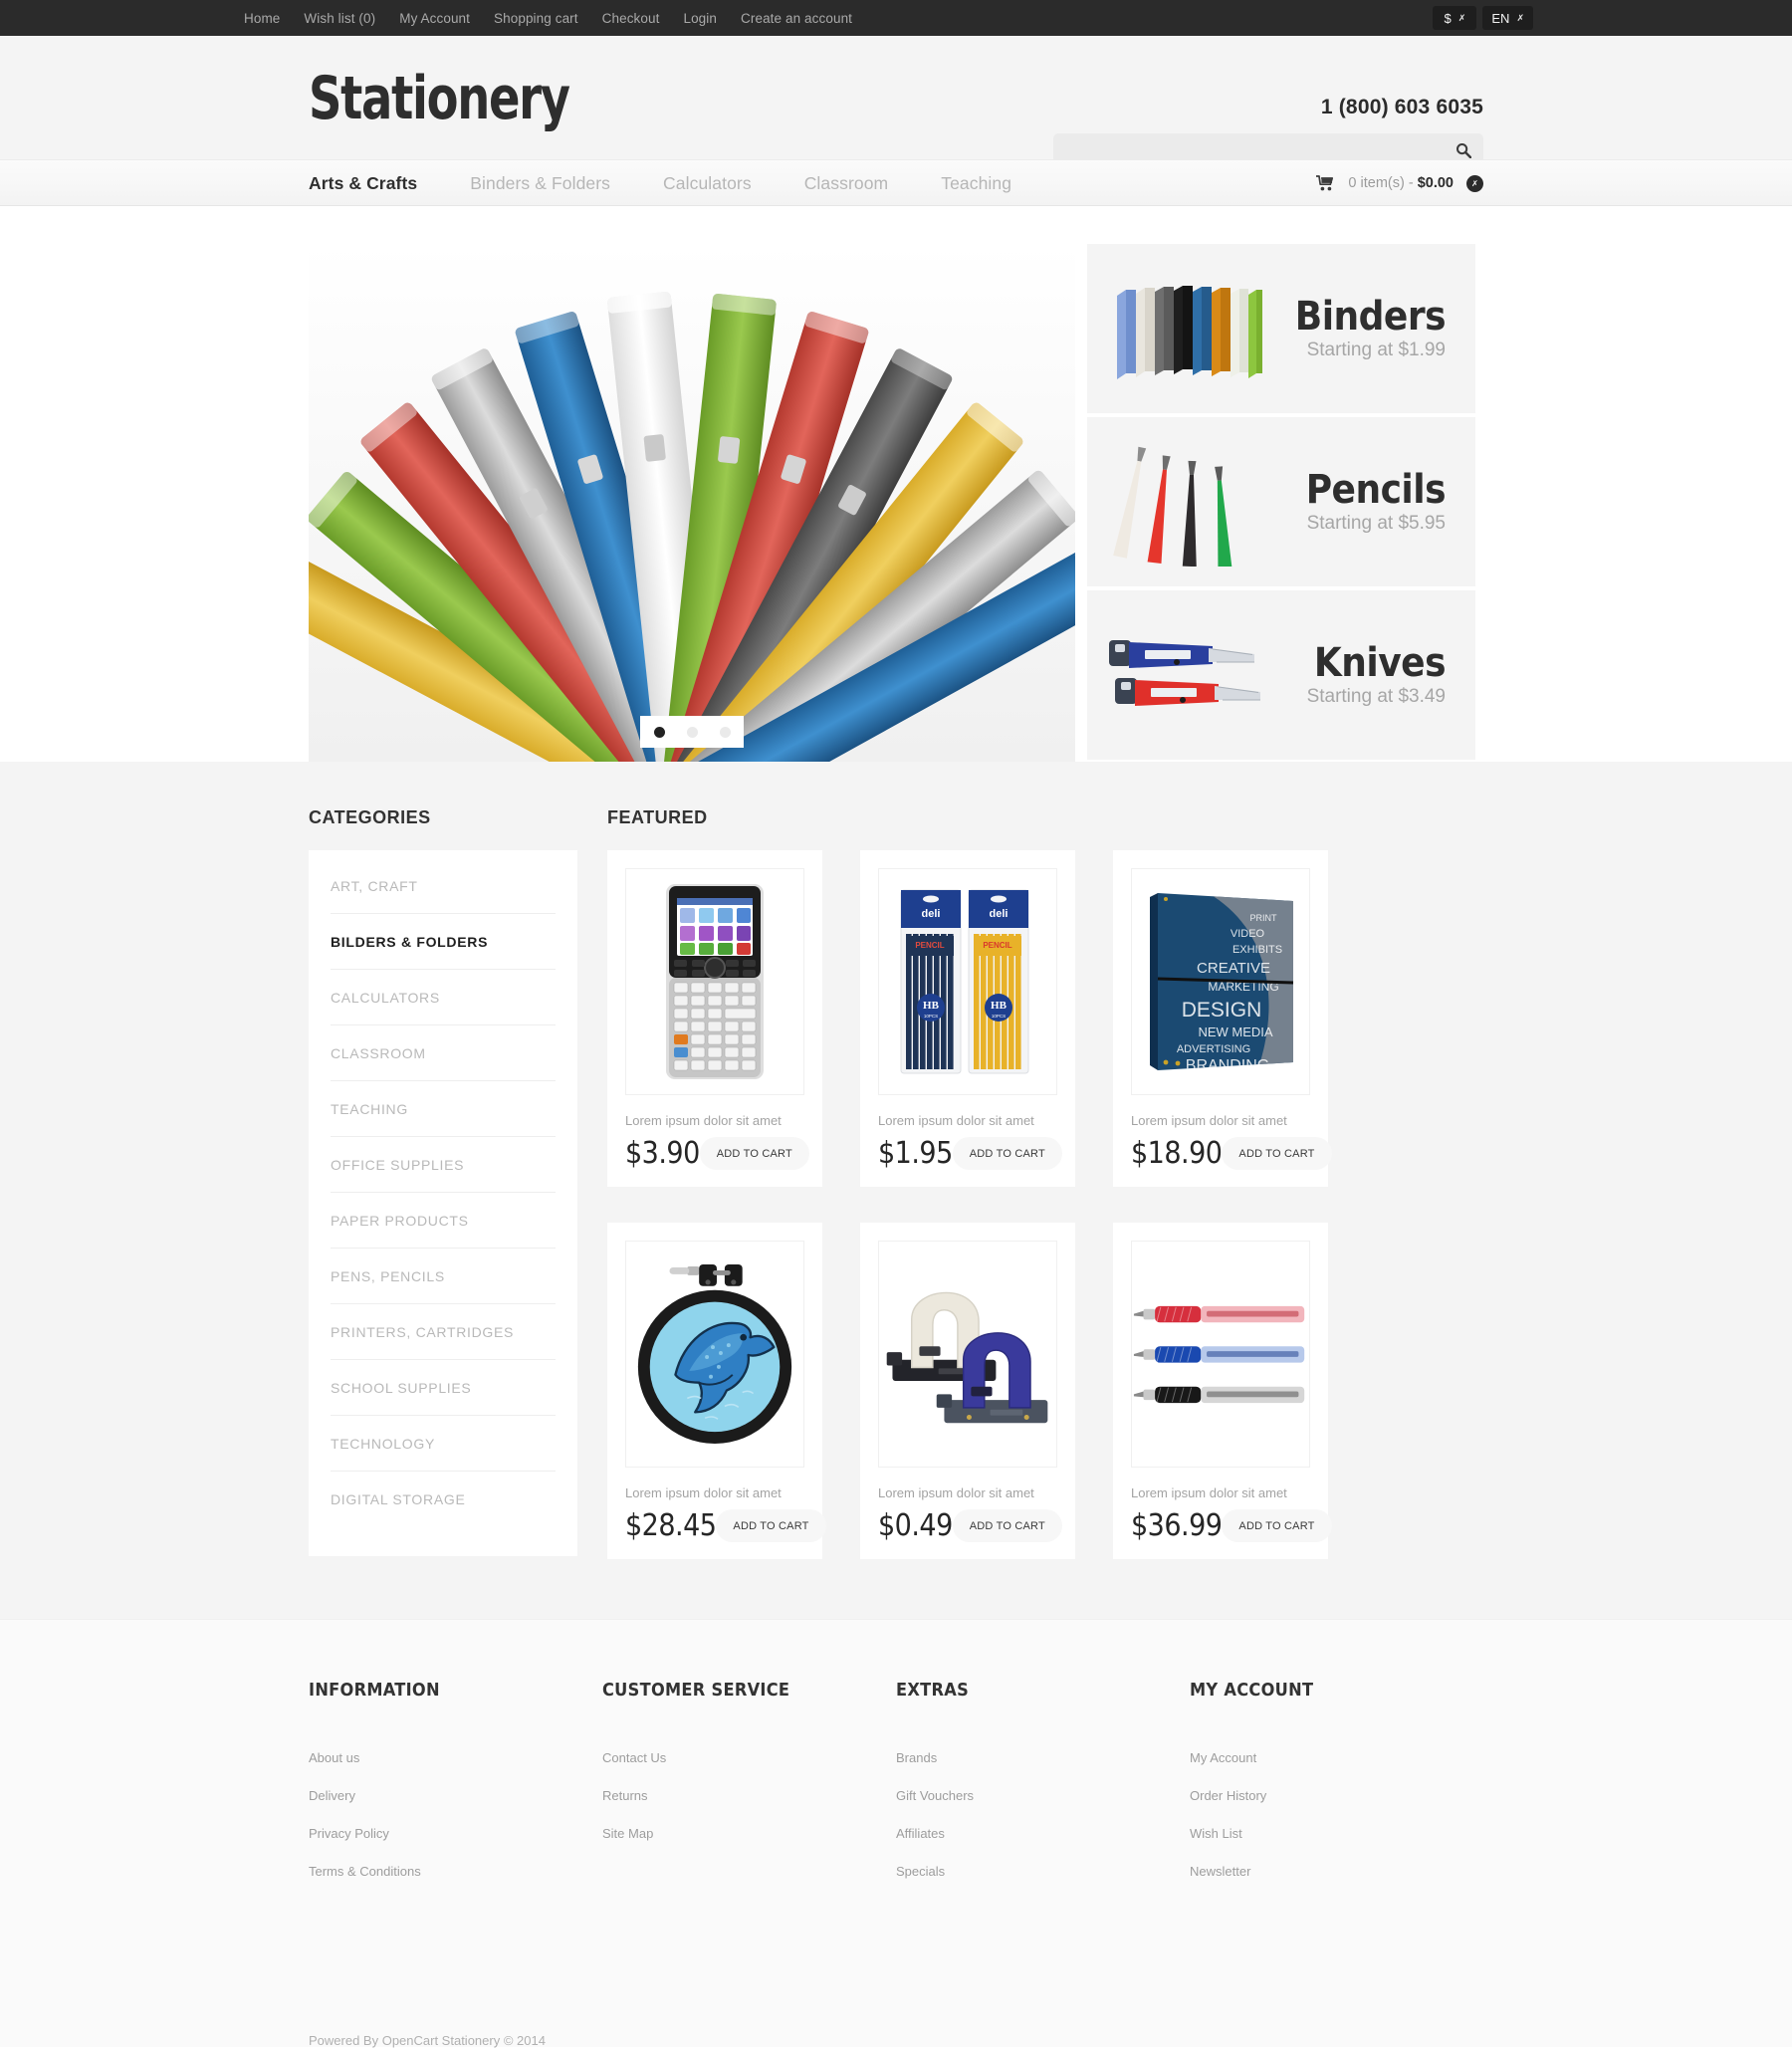 The width and height of the screenshot is (1792, 2048). I want to click on site-header: Stationery 1 (800) 603 6035, so click(896, 101).